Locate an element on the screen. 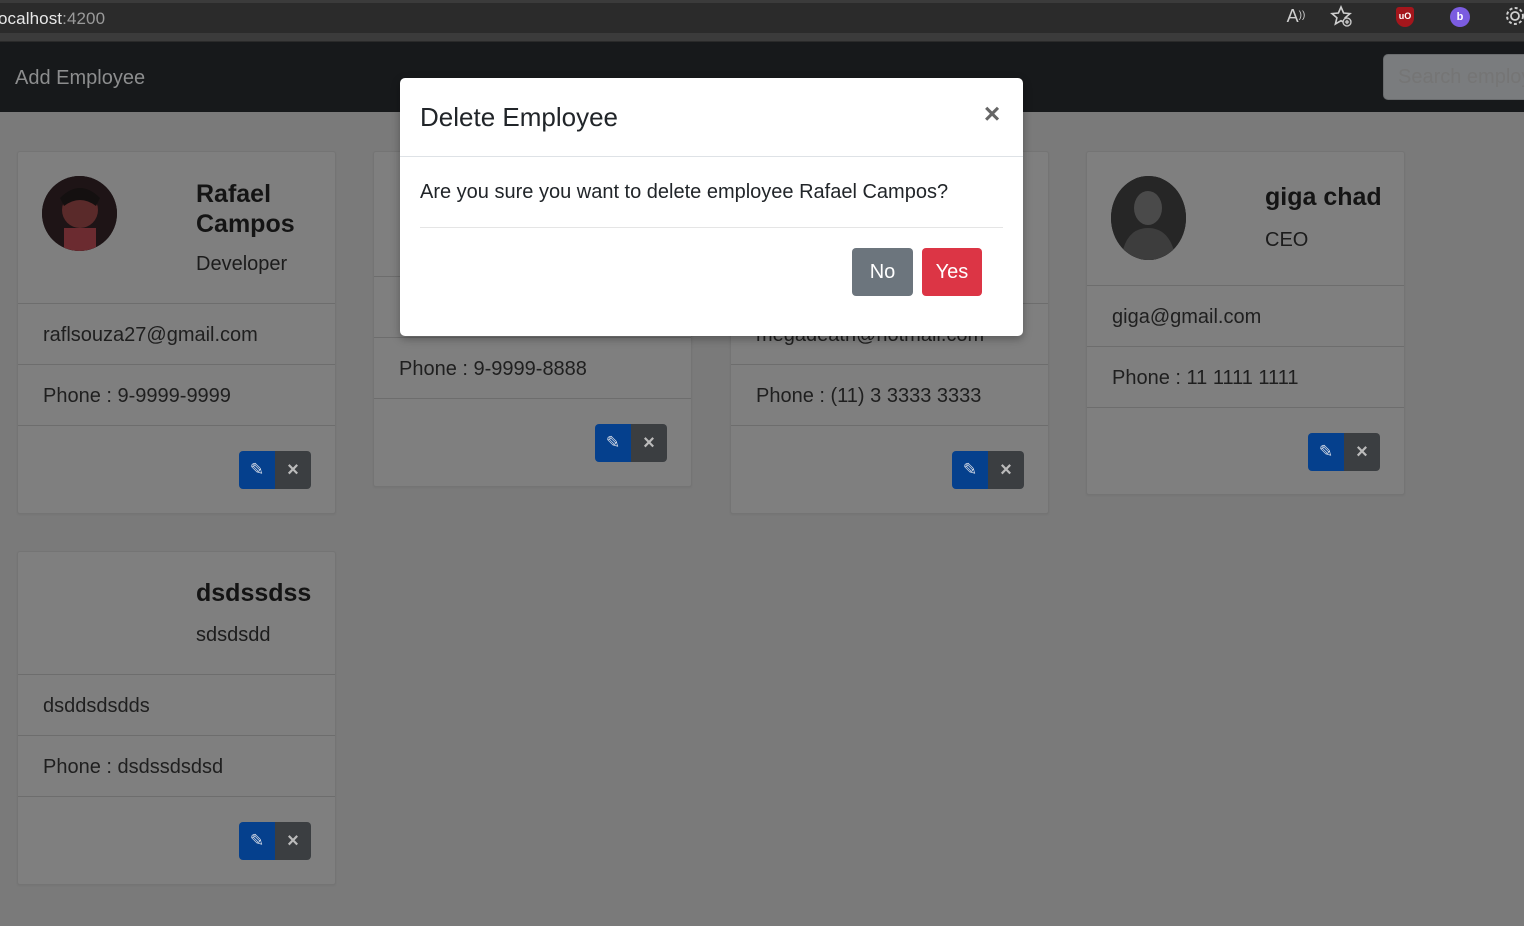  employee-name: Rafael Campos is located at coordinates (245, 209).